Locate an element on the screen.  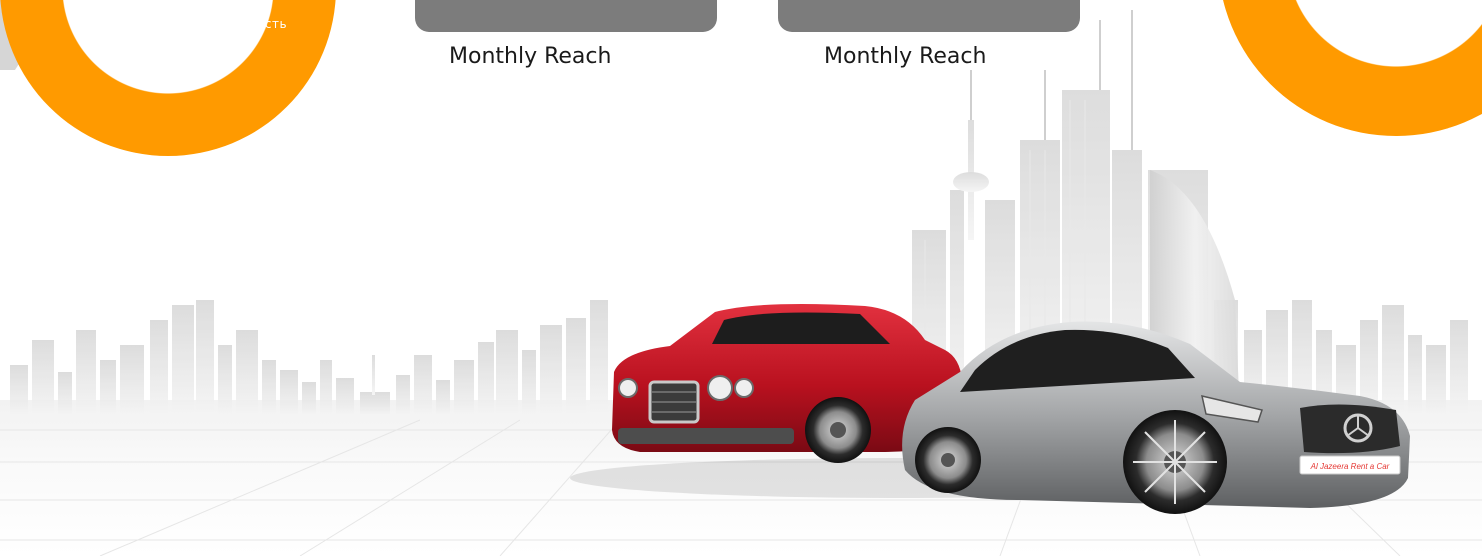
silver-car: Al Jazeera Rent a Car is located at coordinates (1156, 417).